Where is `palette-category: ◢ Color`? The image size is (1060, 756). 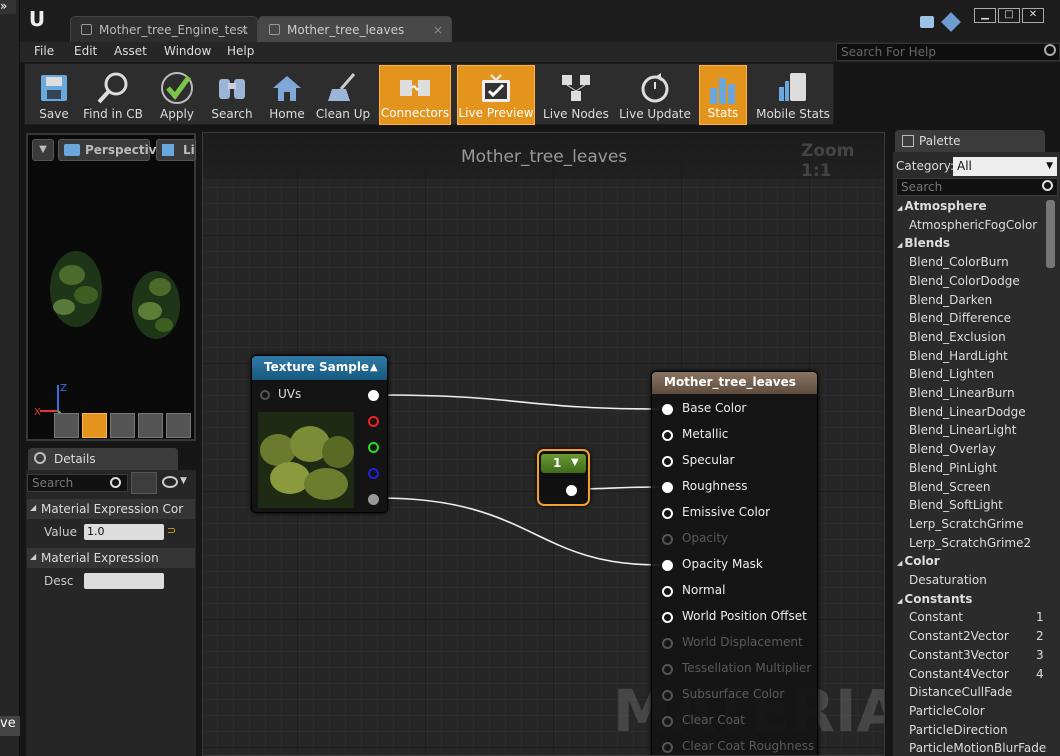 palette-category: ◢ Color is located at coordinates (918, 561).